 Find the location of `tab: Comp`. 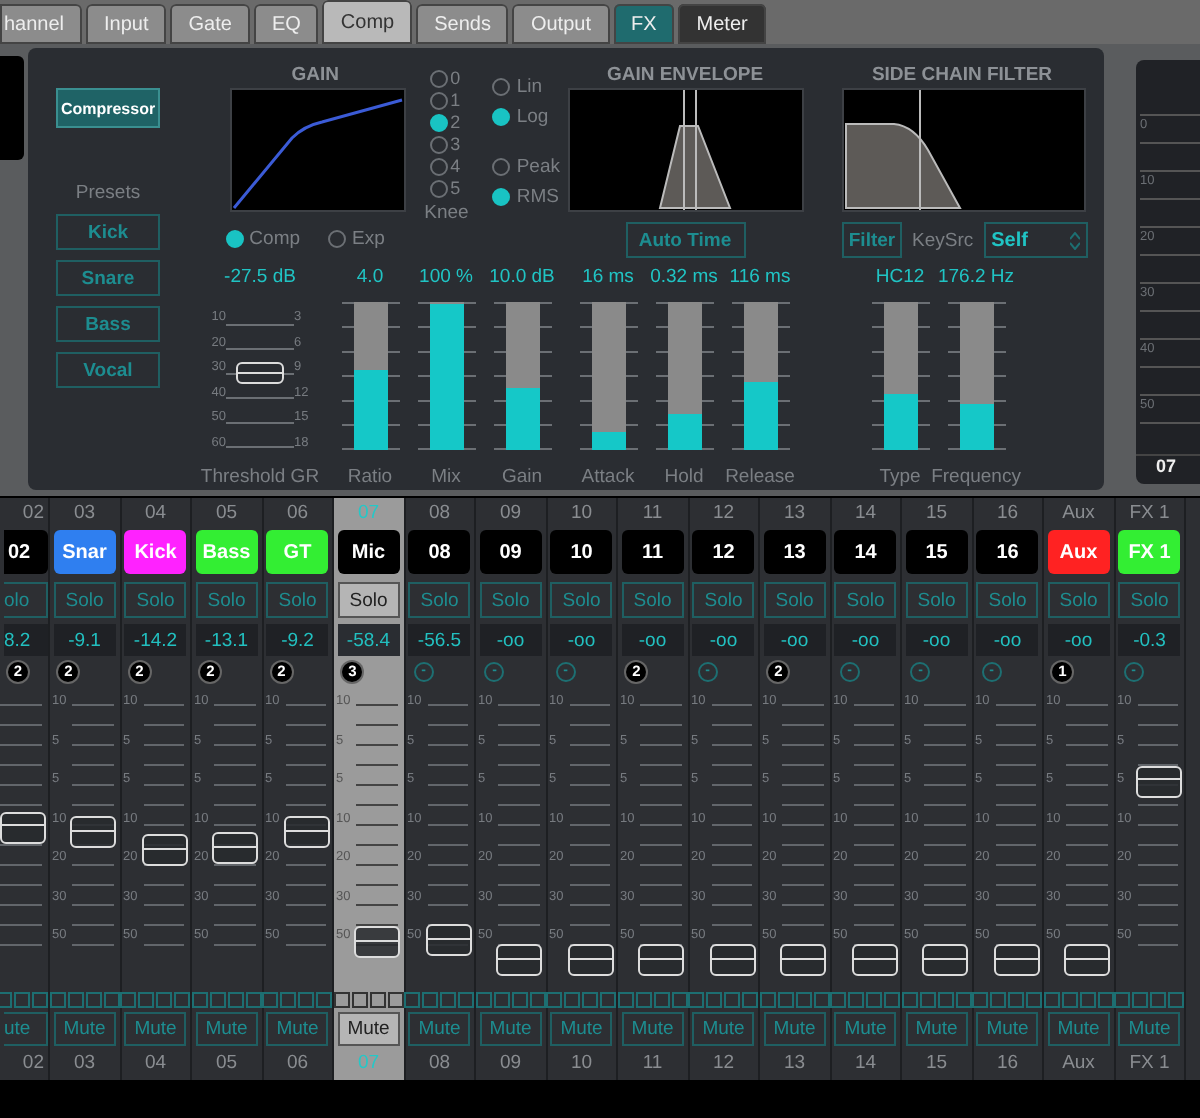

tab: Comp is located at coordinates (367, 22).